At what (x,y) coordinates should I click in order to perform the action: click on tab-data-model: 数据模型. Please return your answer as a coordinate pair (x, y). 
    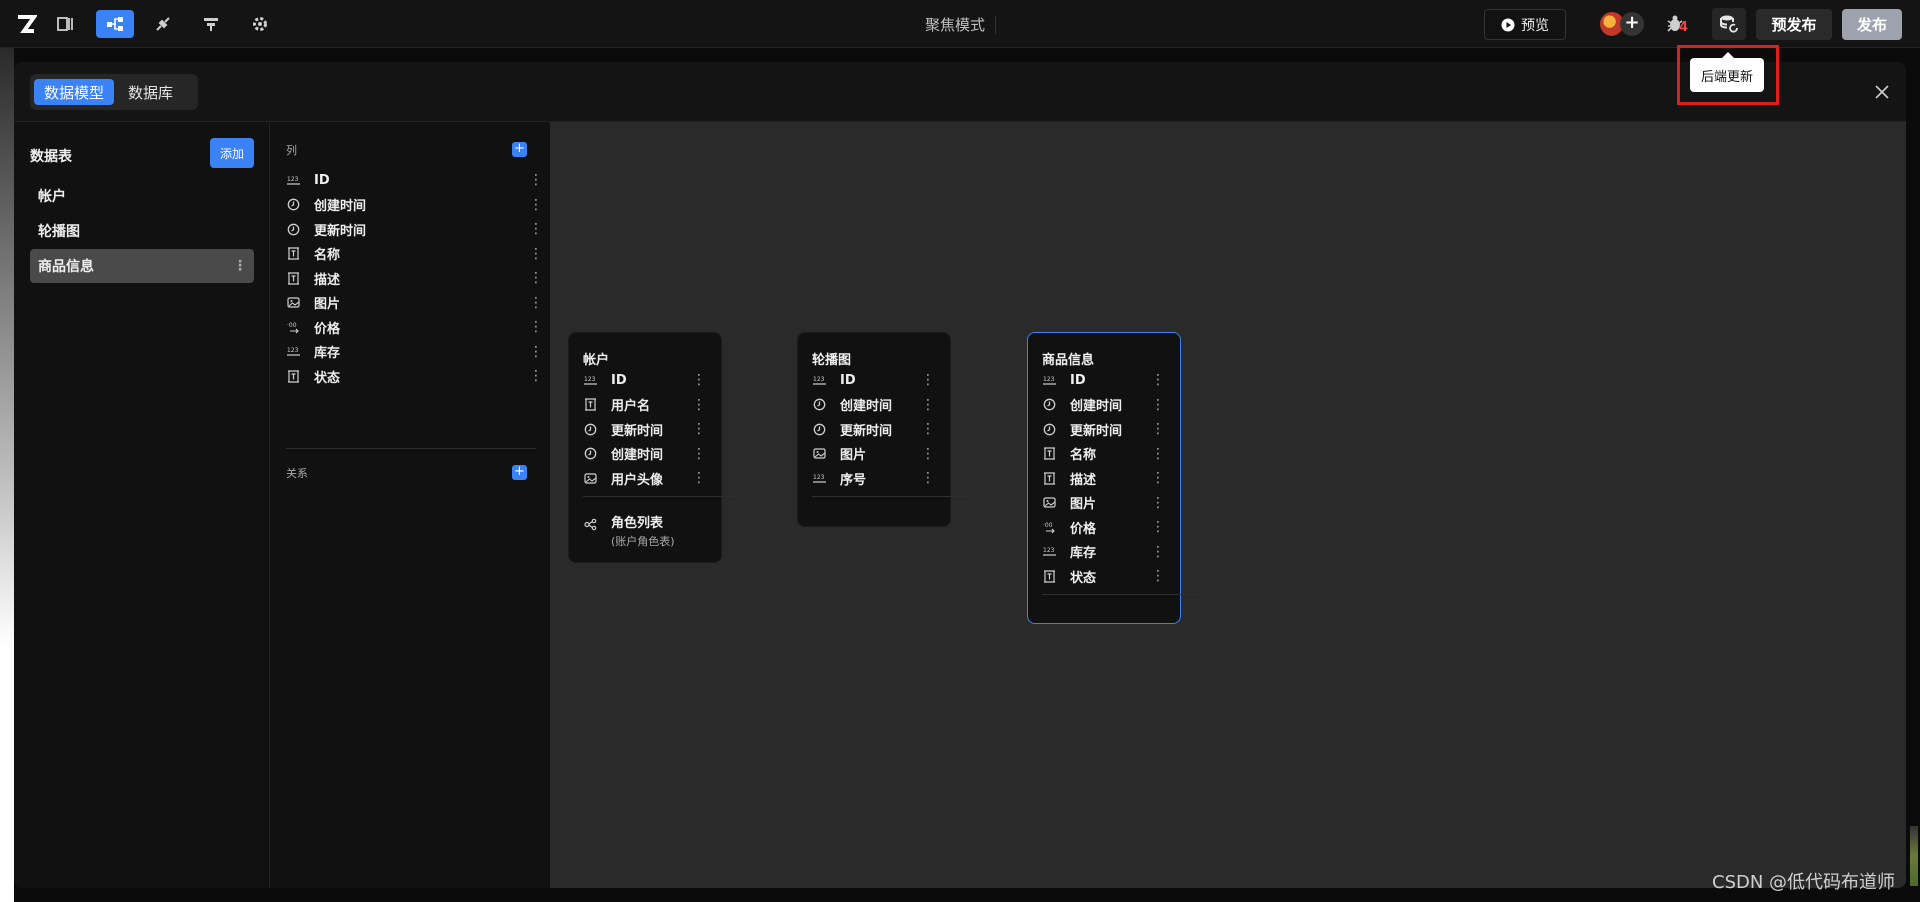
    Looking at the image, I should click on (74, 92).